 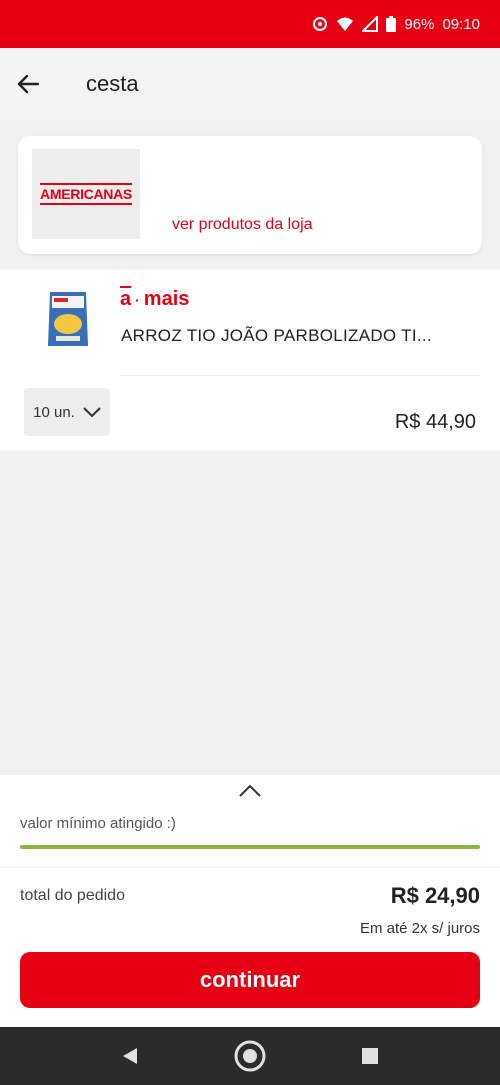 What do you see at coordinates (242, 225) in the screenshot?
I see `view-store-products-link: ver produtos da loja` at bounding box center [242, 225].